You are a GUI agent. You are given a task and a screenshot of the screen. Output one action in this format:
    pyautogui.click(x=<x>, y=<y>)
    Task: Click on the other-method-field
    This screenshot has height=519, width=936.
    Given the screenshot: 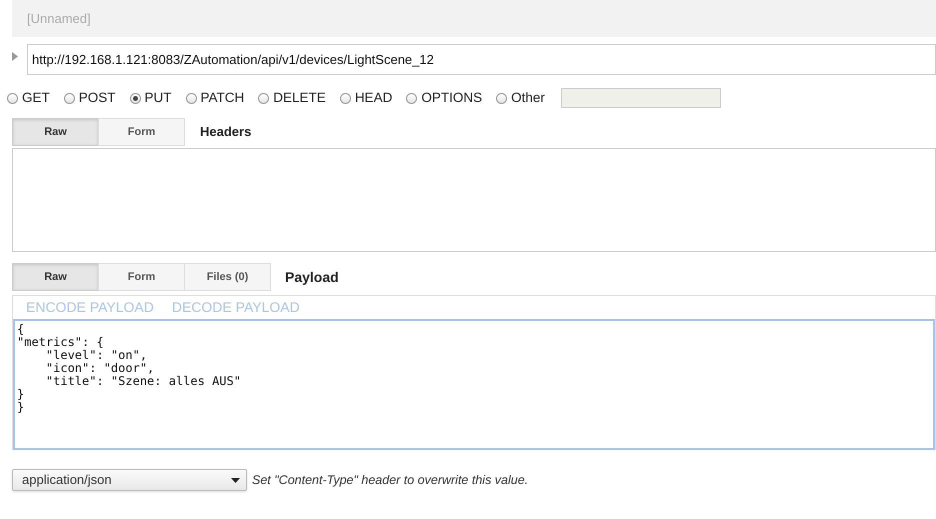 What is the action you would take?
    pyautogui.click(x=640, y=98)
    